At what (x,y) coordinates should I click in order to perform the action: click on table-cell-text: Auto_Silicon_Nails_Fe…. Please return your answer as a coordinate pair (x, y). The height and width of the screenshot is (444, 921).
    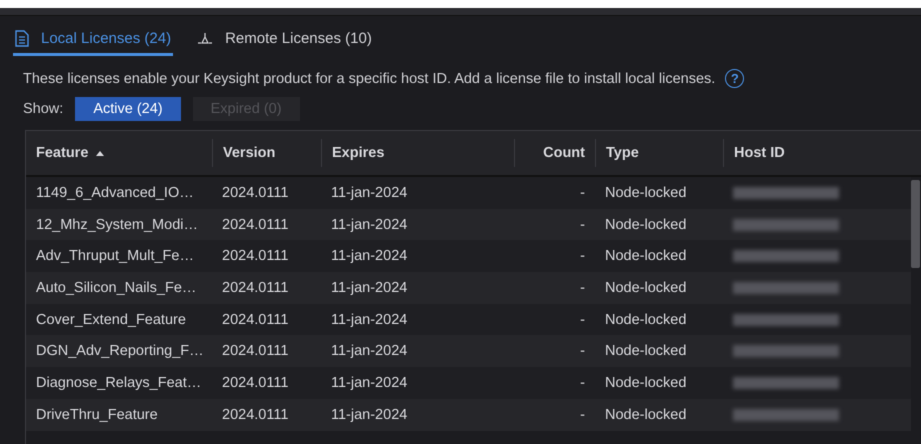
    Looking at the image, I should click on (116, 288).